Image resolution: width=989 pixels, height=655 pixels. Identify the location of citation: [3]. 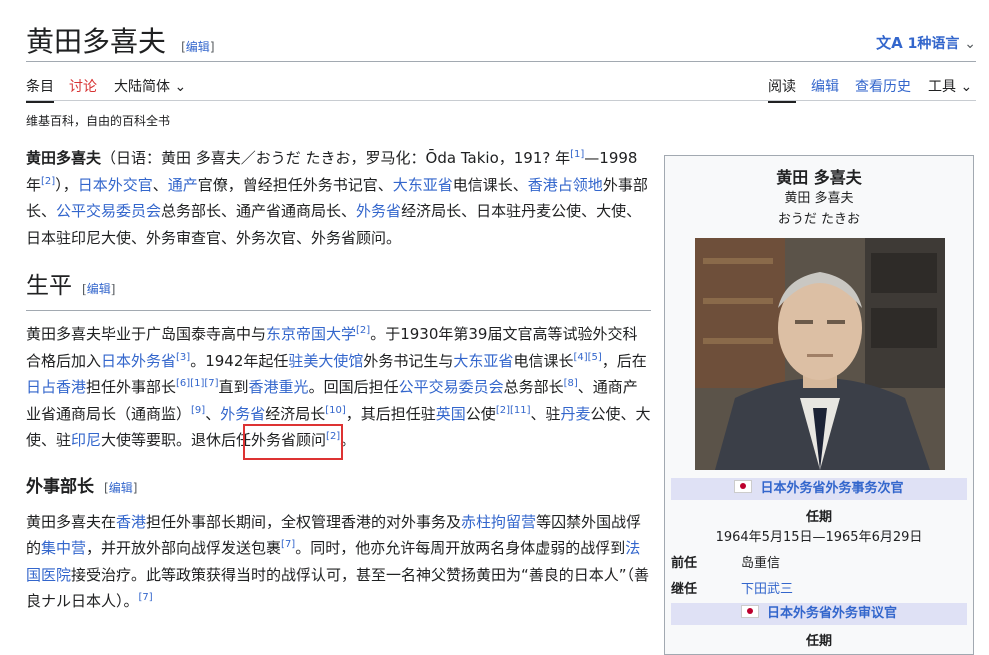
(183, 357).